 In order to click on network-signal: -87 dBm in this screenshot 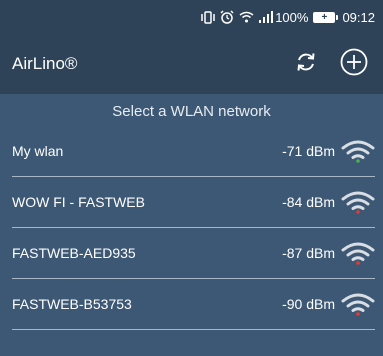, I will do `click(308, 253)`.